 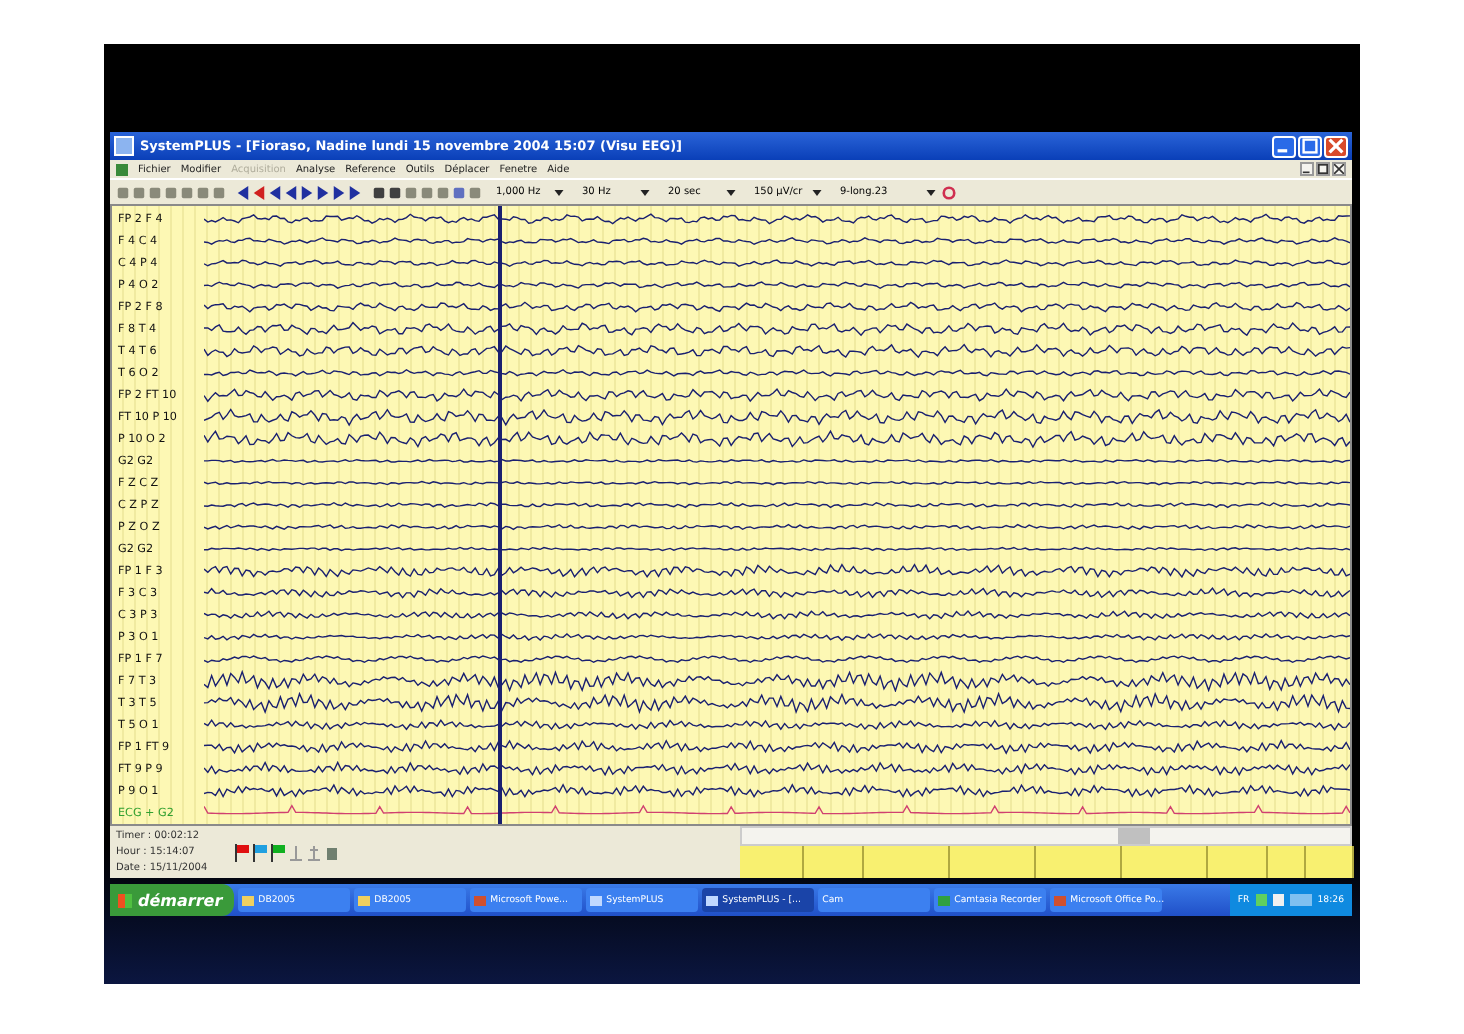 I want to click on maximize-button, so click(x=1310, y=146).